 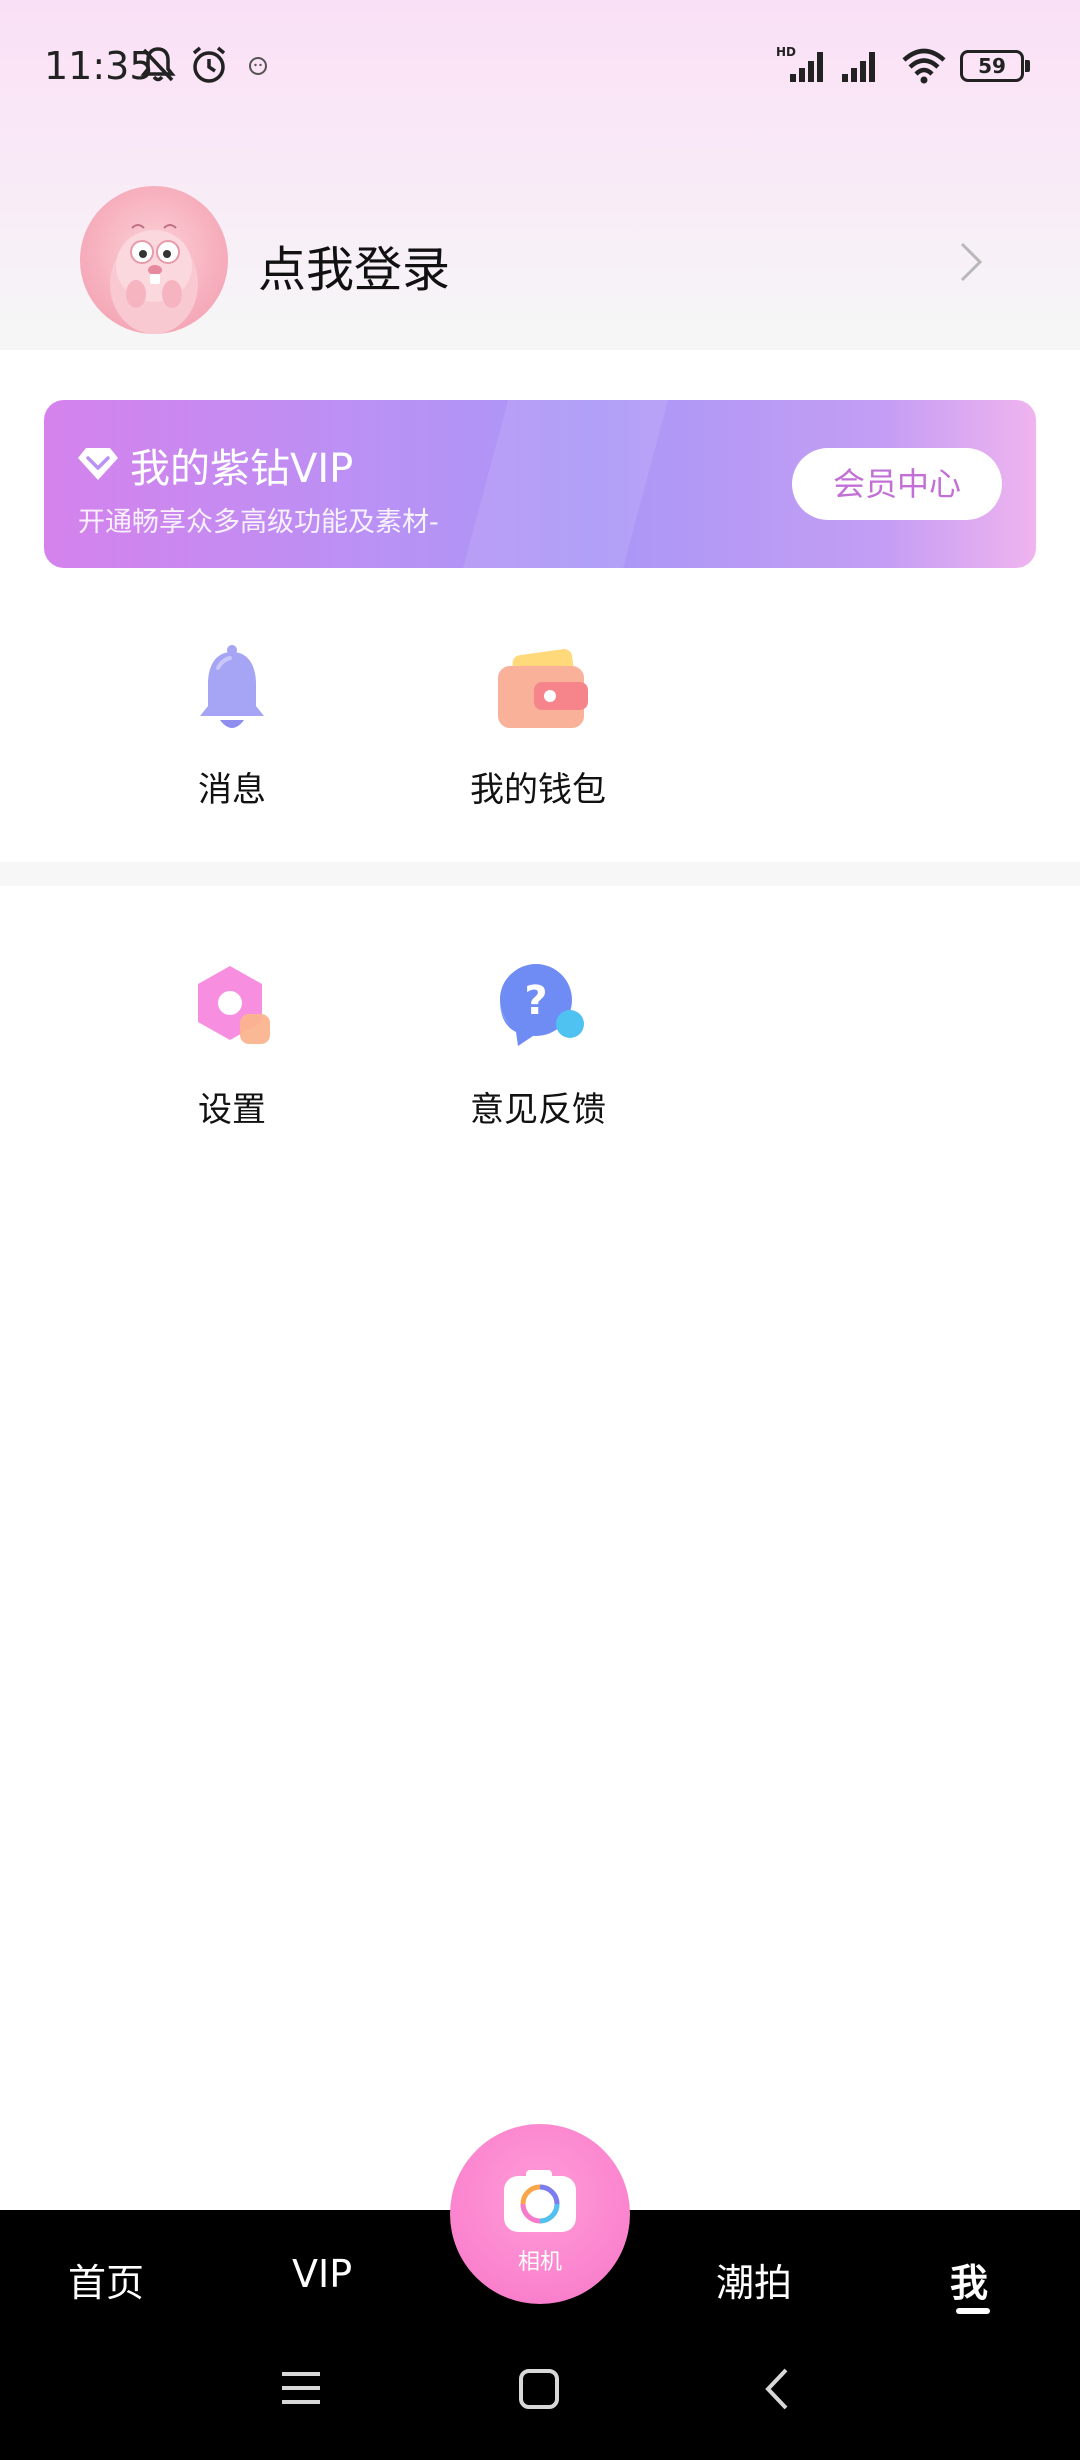 What do you see at coordinates (154, 260) in the screenshot?
I see `avatar` at bounding box center [154, 260].